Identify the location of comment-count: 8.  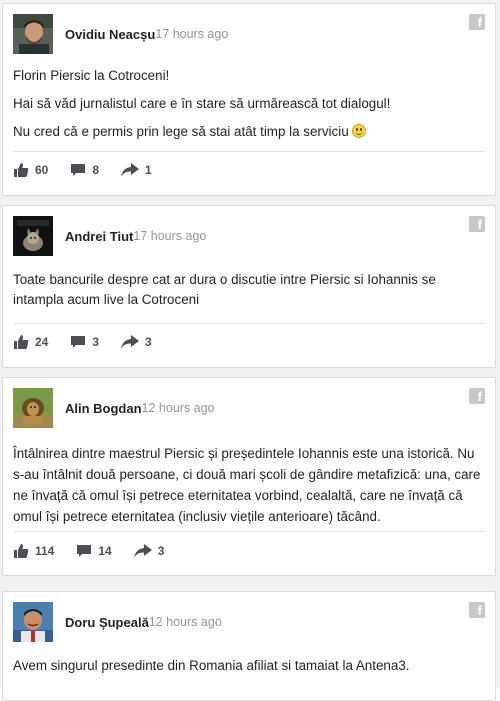
(96, 170).